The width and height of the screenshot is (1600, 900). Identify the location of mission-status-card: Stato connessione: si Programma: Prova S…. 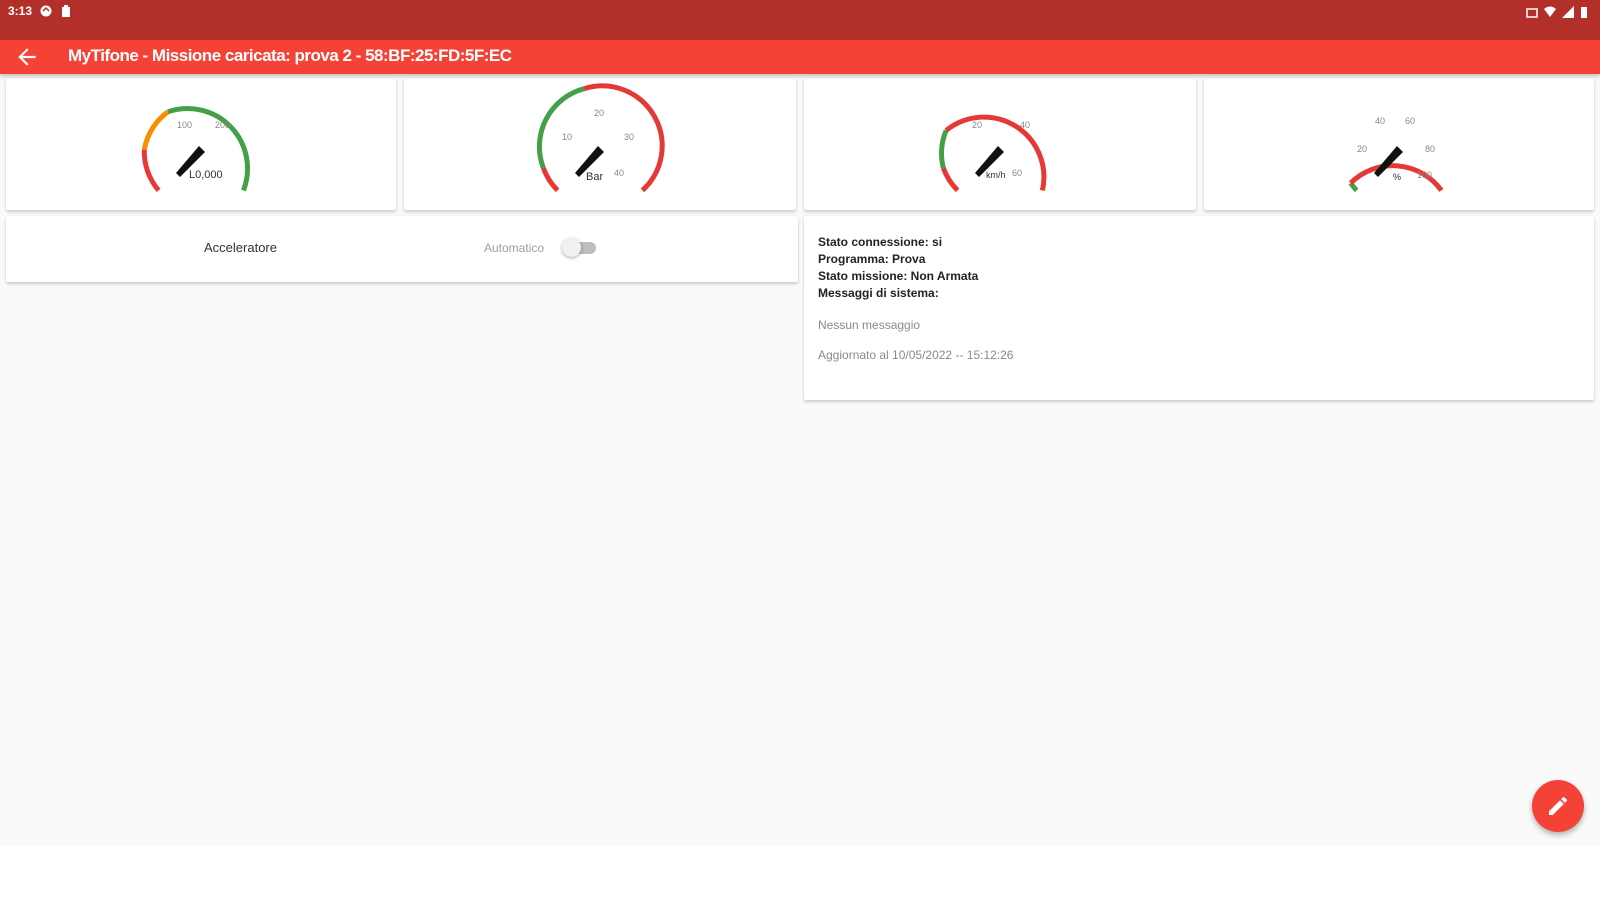
(1199, 308).